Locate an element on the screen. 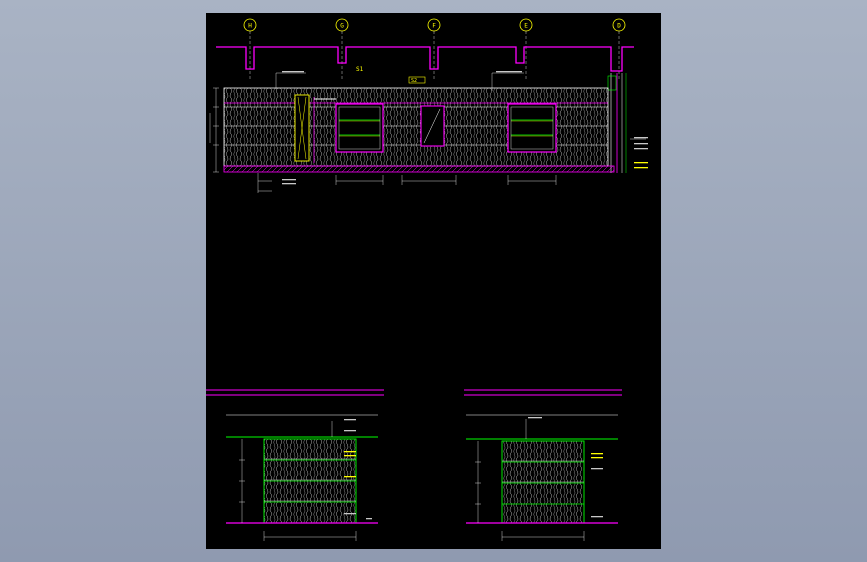  center-niche is located at coordinates (432, 126).